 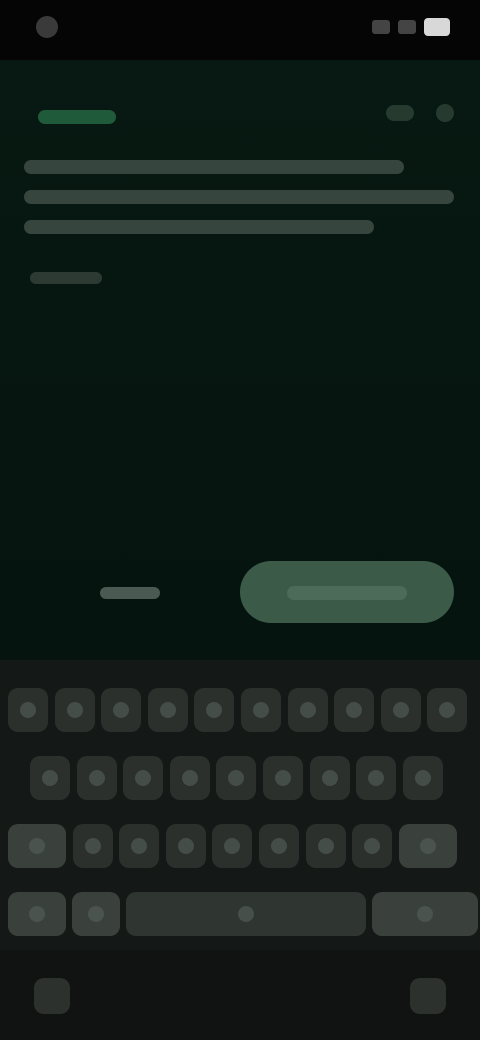 I want to click on status-bar, so click(x=240, y=30).